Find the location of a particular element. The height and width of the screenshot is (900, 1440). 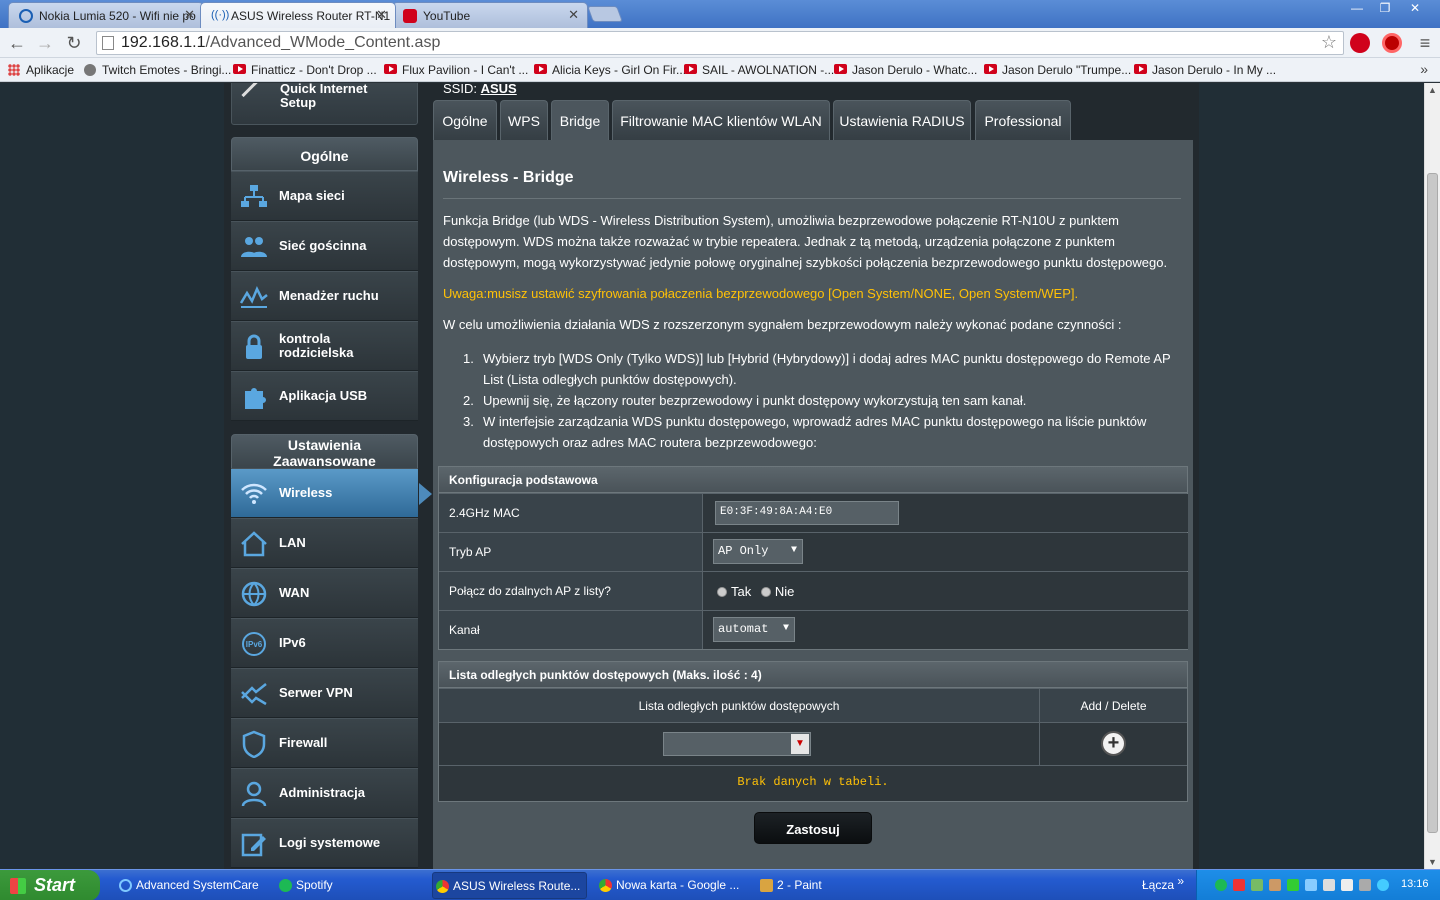

links-chevron-icon: » is located at coordinates (1181, 881).